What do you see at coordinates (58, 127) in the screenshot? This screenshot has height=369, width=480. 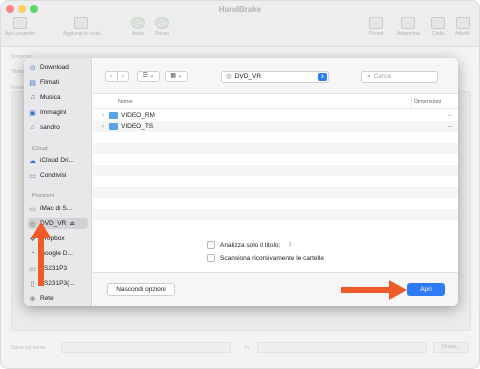 I see `sidebar-item-home: ⌂ sandro` at bounding box center [58, 127].